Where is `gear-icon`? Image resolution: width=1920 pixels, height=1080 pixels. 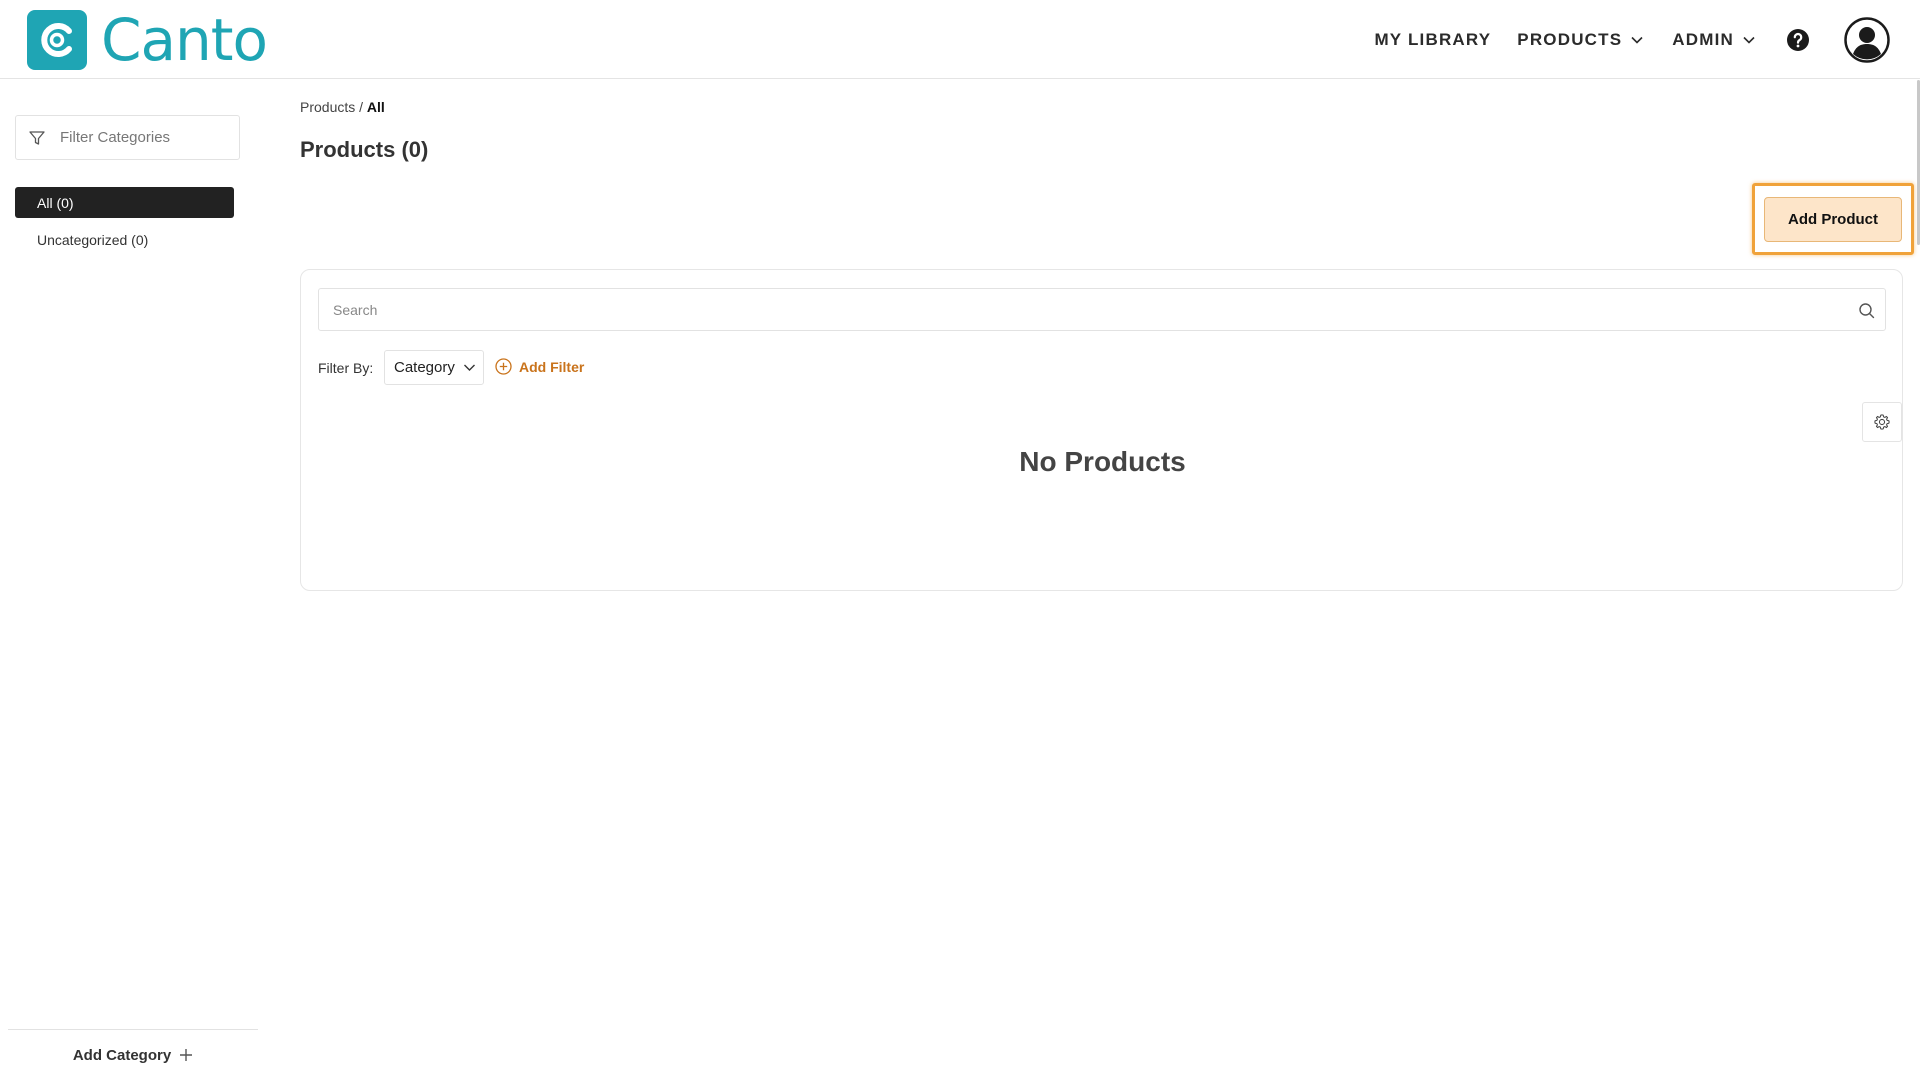 gear-icon is located at coordinates (1882, 422).